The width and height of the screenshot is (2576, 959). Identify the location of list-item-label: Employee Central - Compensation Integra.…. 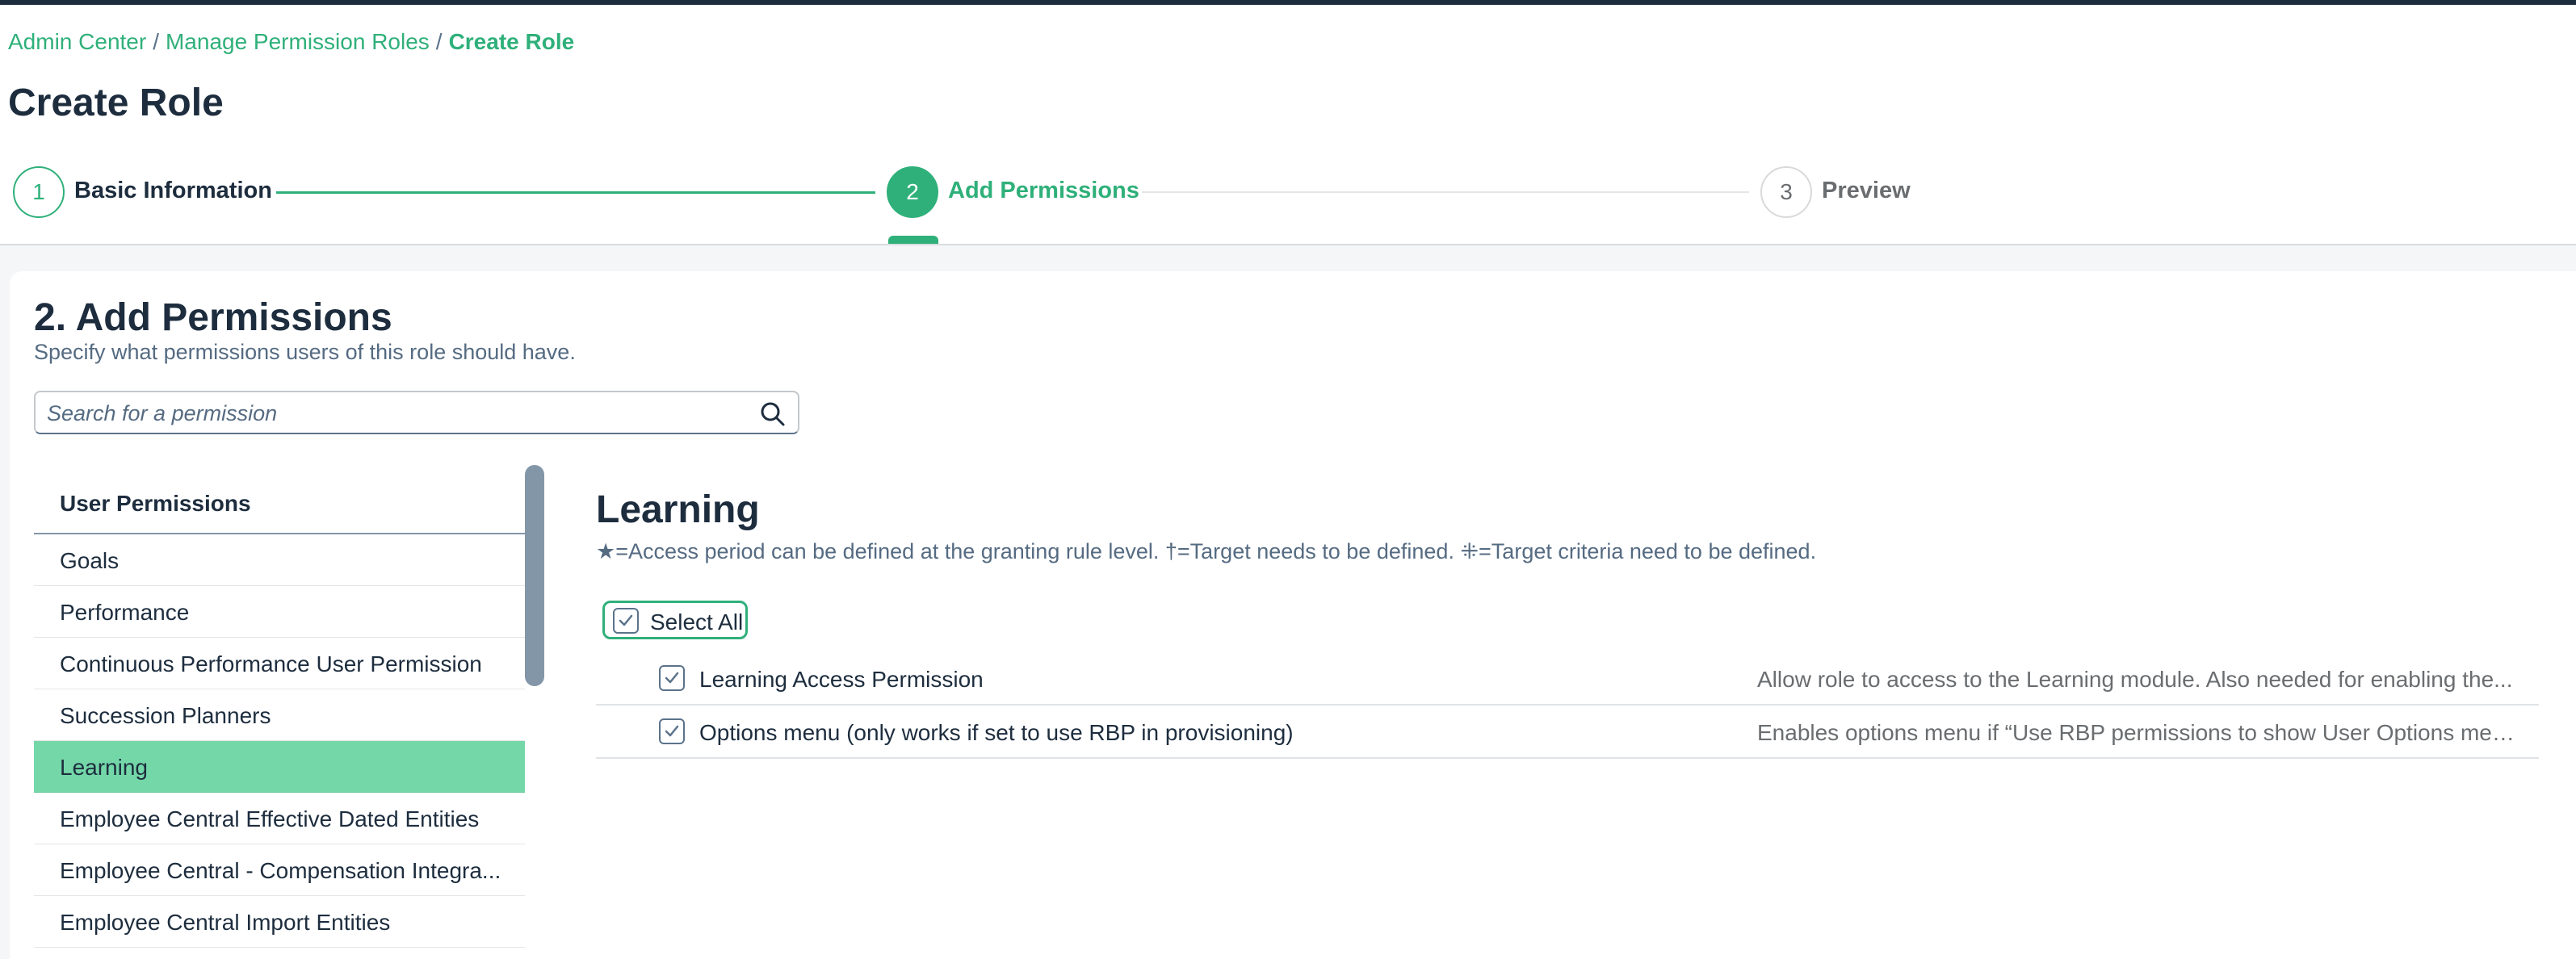
(280, 870).